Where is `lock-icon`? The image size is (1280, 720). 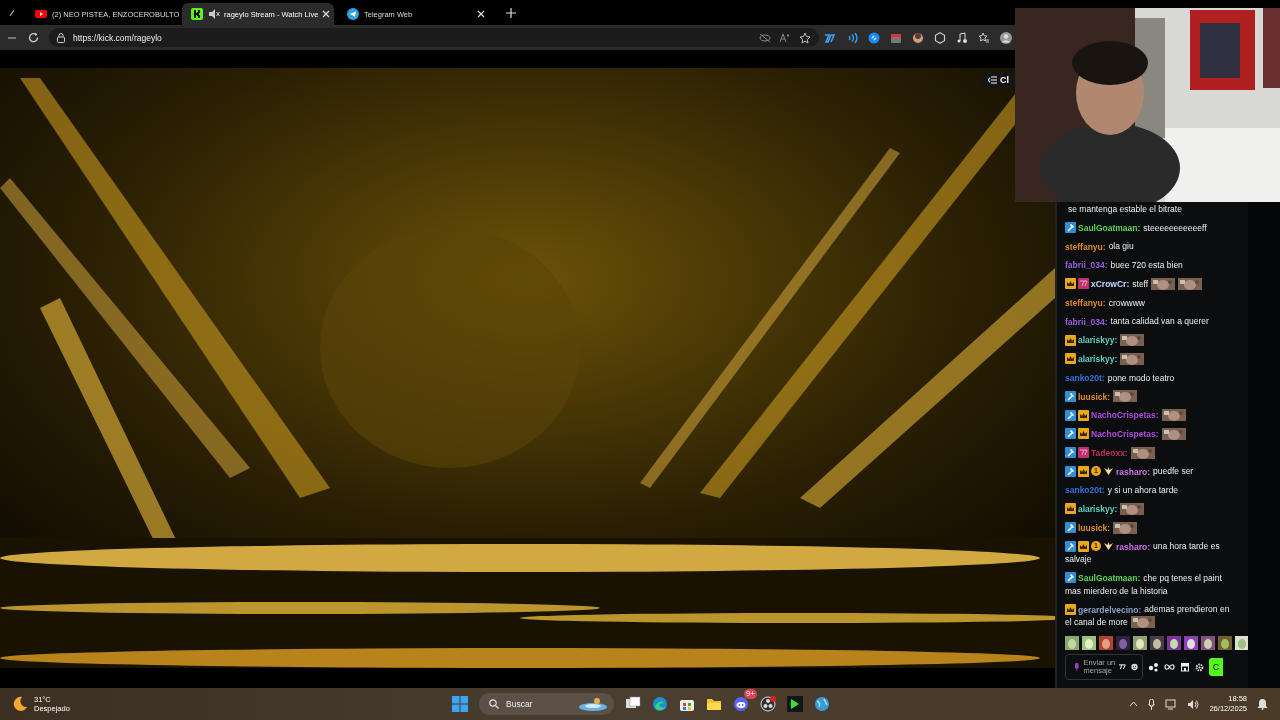 lock-icon is located at coordinates (61, 37).